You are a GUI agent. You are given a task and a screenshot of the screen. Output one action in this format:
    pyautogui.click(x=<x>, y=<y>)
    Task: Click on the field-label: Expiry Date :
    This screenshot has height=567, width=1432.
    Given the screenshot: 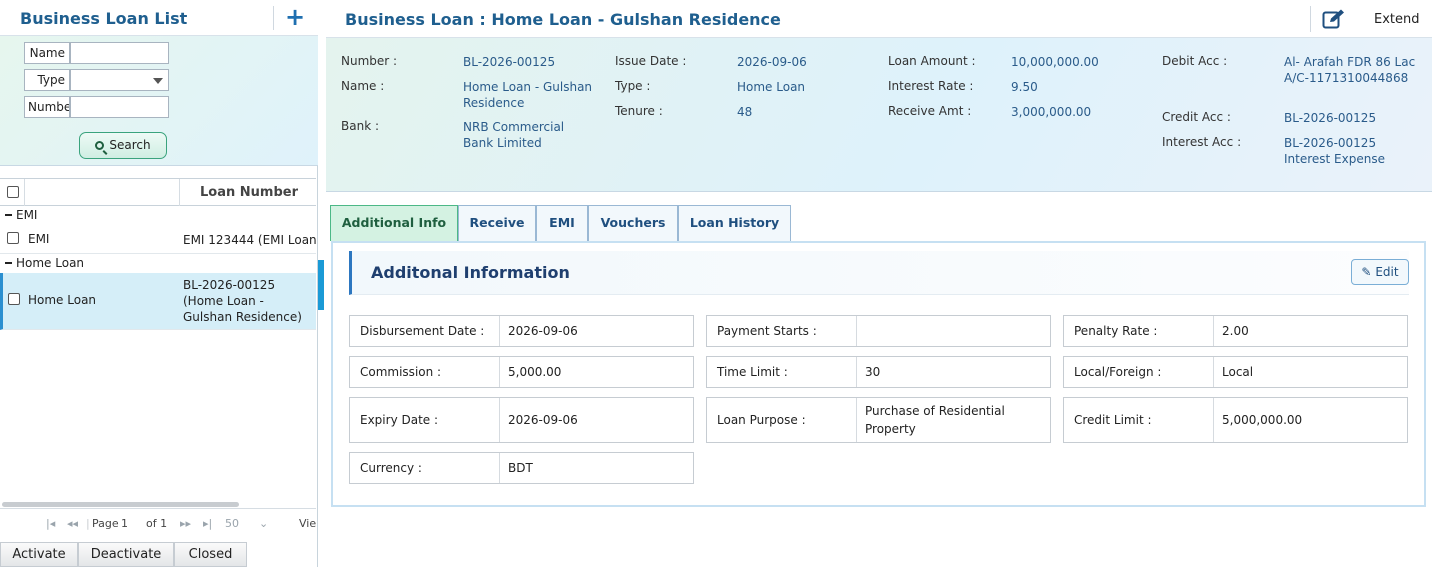 What is the action you would take?
    pyautogui.click(x=425, y=420)
    